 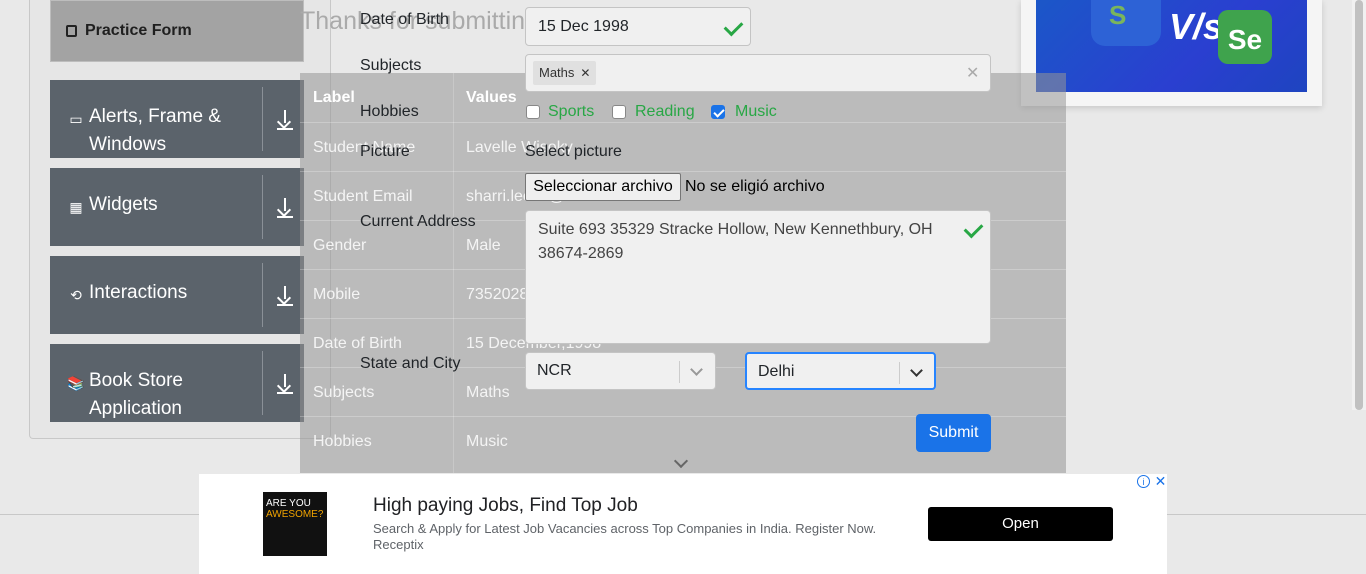 I want to click on state-select: NCR, so click(x=620, y=371).